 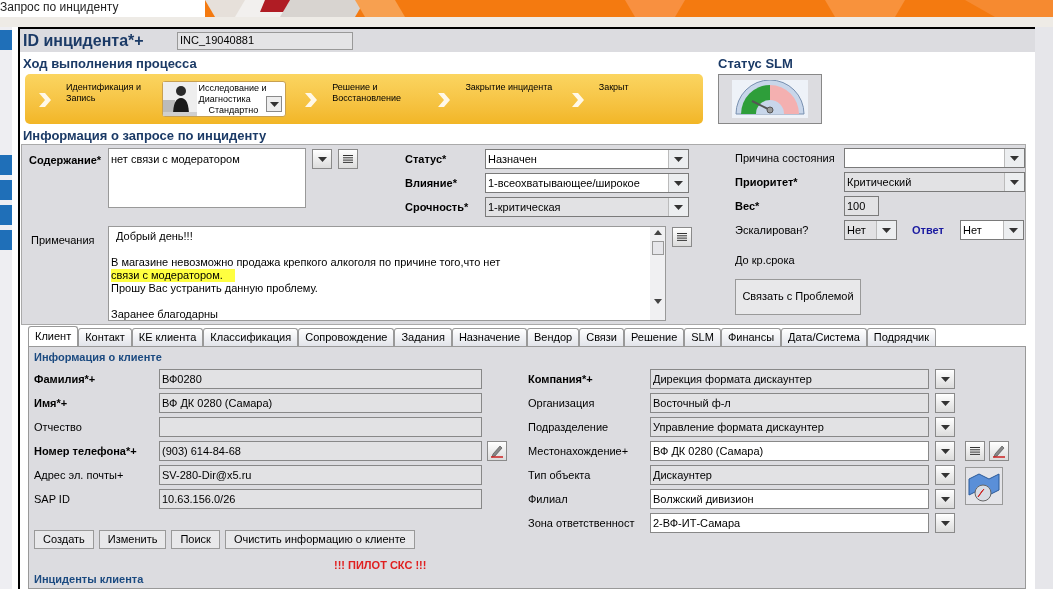 I want to click on arrow-up-icon, so click(x=657, y=232).